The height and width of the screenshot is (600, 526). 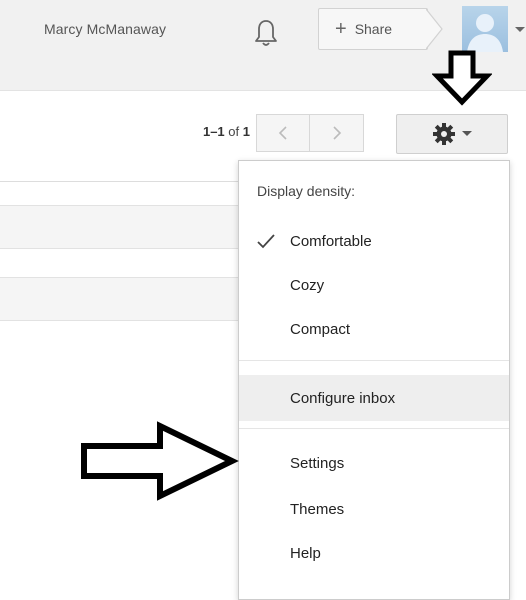 I want to click on chevron-down-icon, so click(x=467, y=133).